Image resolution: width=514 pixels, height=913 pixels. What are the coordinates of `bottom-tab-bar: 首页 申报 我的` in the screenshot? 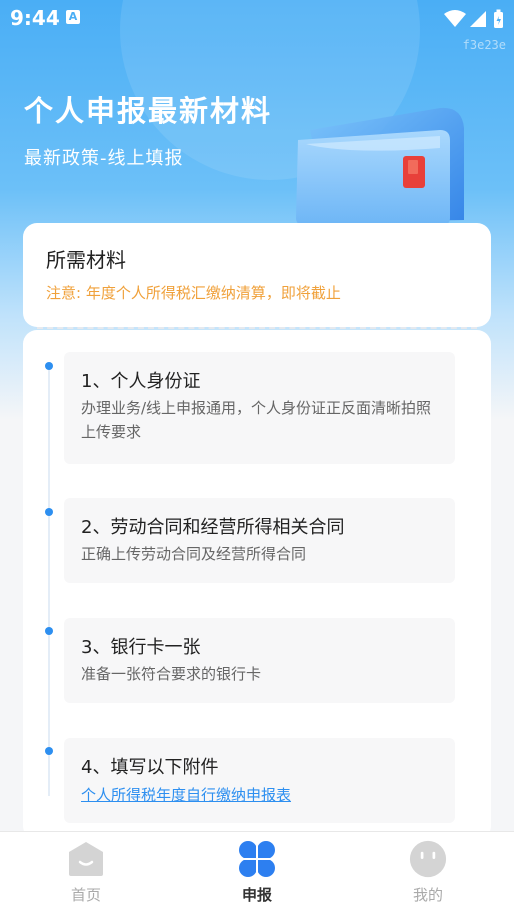 It's located at (257, 872).